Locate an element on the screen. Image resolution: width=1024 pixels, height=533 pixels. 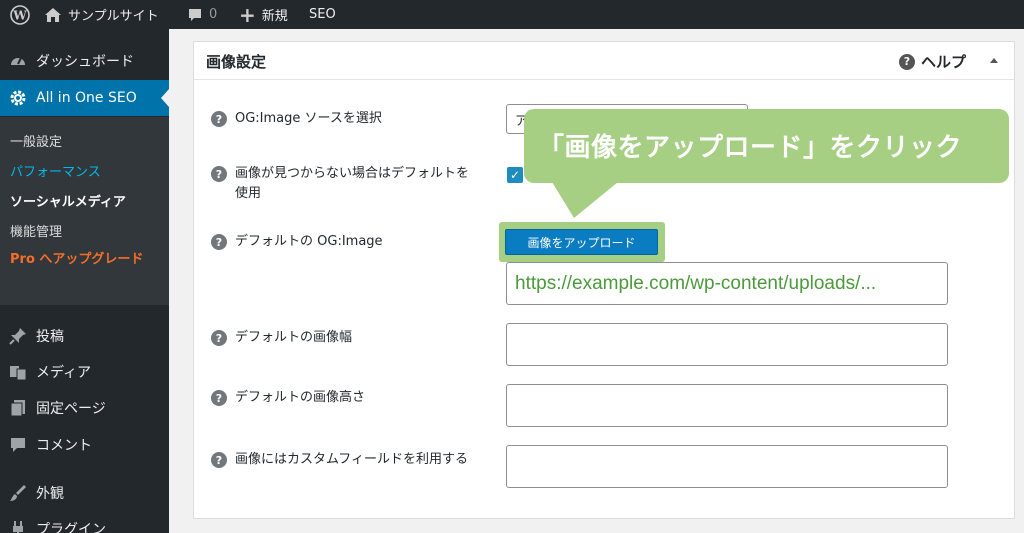
seo-label: SEO is located at coordinates (322, 14).